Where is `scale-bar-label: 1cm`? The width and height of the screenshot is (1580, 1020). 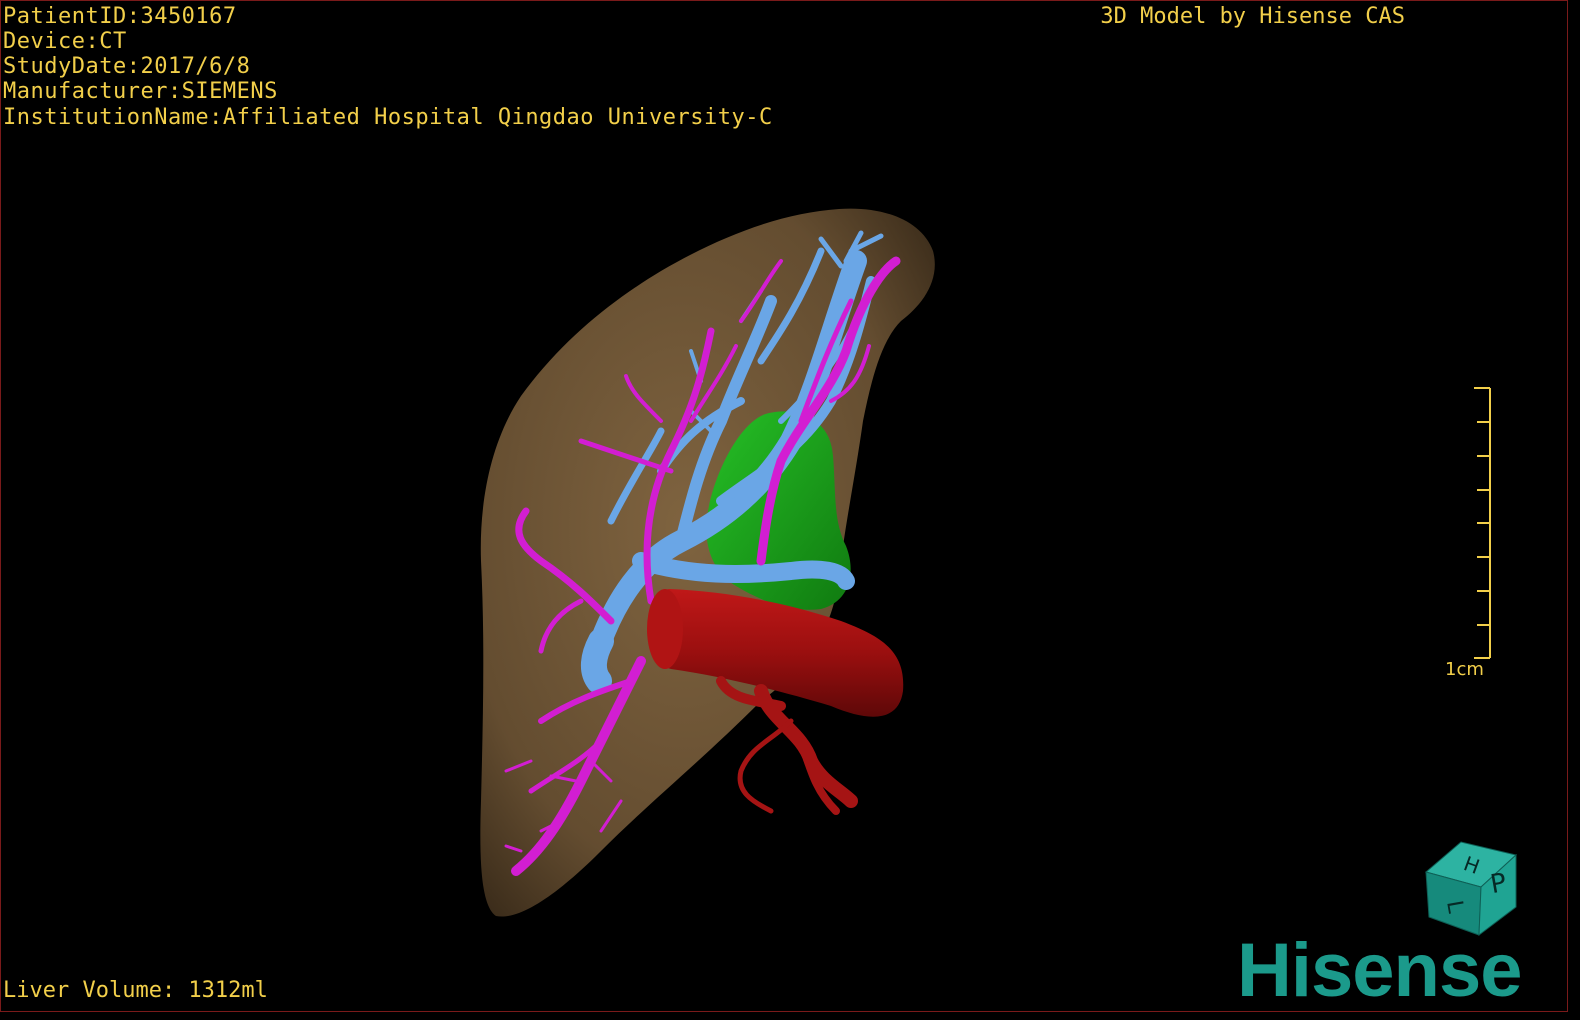 scale-bar-label: 1cm is located at coordinates (1464, 669).